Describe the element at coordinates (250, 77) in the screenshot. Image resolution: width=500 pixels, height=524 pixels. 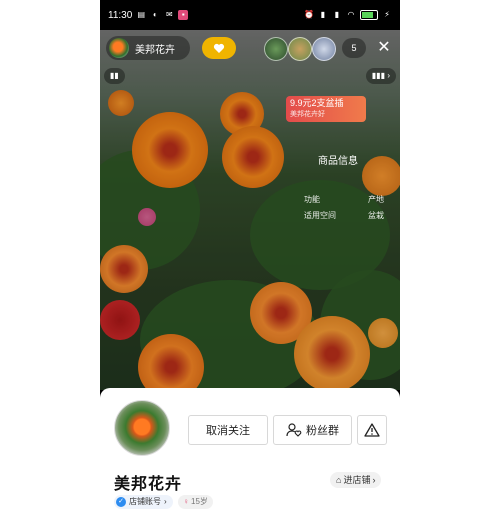
I see `banner-row: ▮▮ ▮▮▮ ›` at that location.